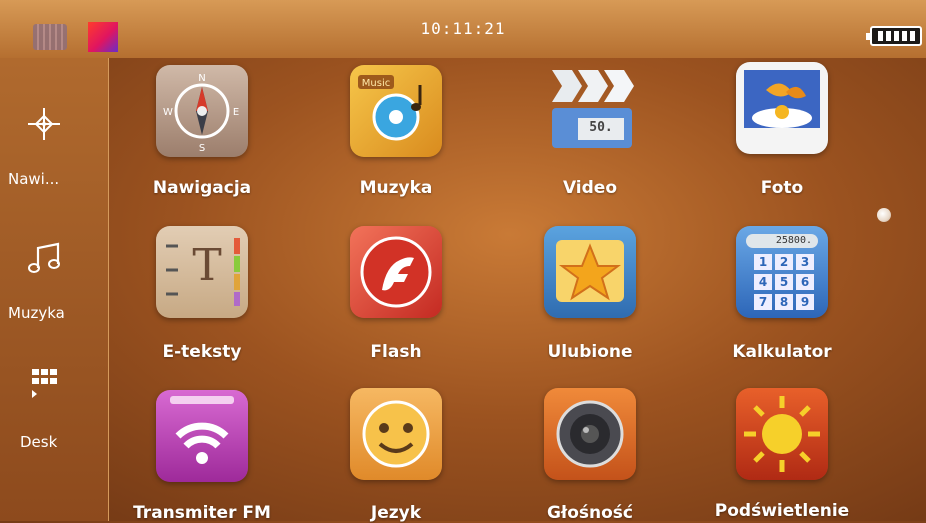 This screenshot has width=926, height=523. What do you see at coordinates (894, 36) in the screenshot?
I see `battery-icon` at bounding box center [894, 36].